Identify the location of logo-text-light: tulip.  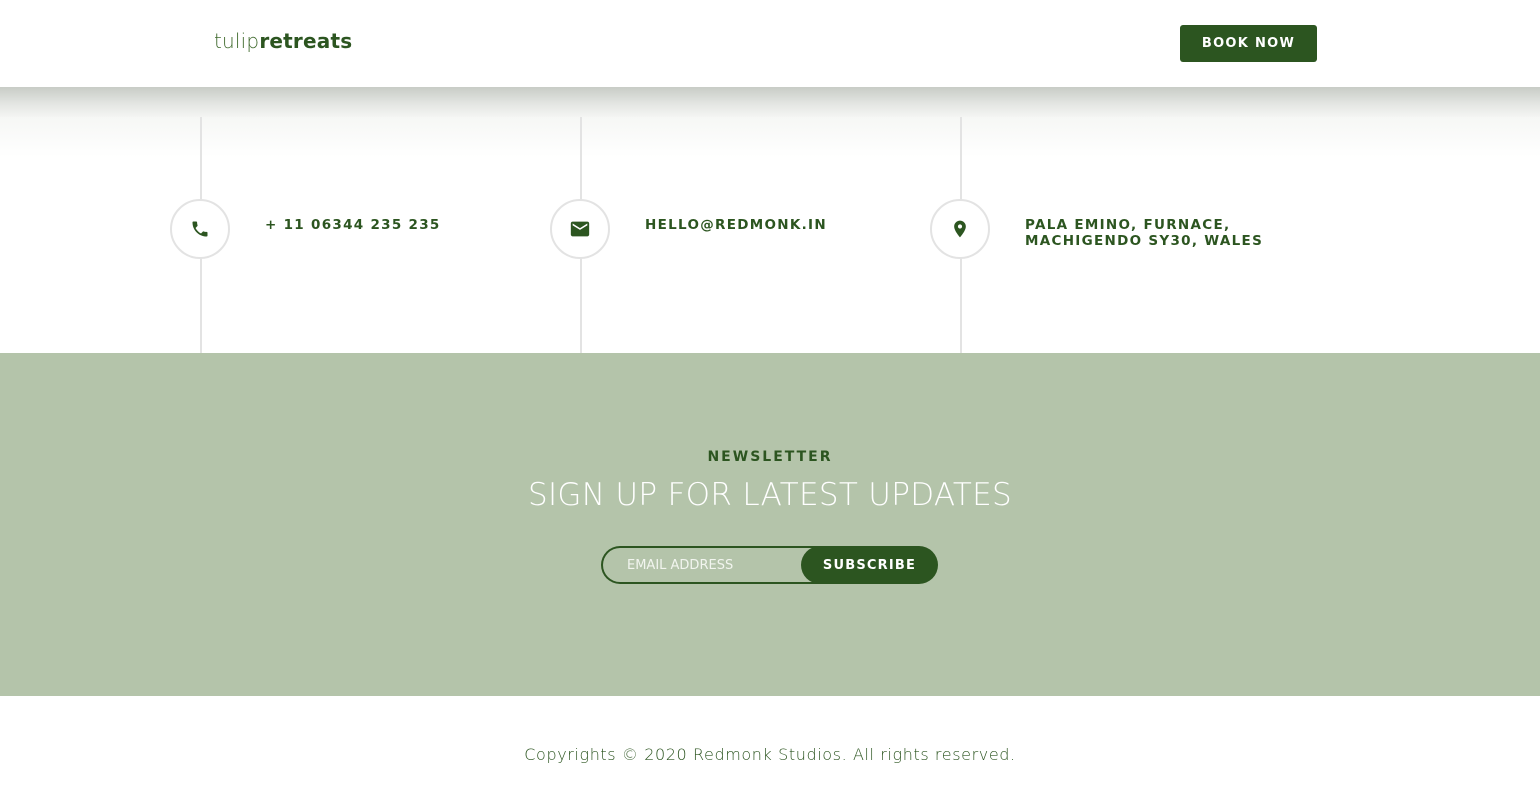
(237, 41).